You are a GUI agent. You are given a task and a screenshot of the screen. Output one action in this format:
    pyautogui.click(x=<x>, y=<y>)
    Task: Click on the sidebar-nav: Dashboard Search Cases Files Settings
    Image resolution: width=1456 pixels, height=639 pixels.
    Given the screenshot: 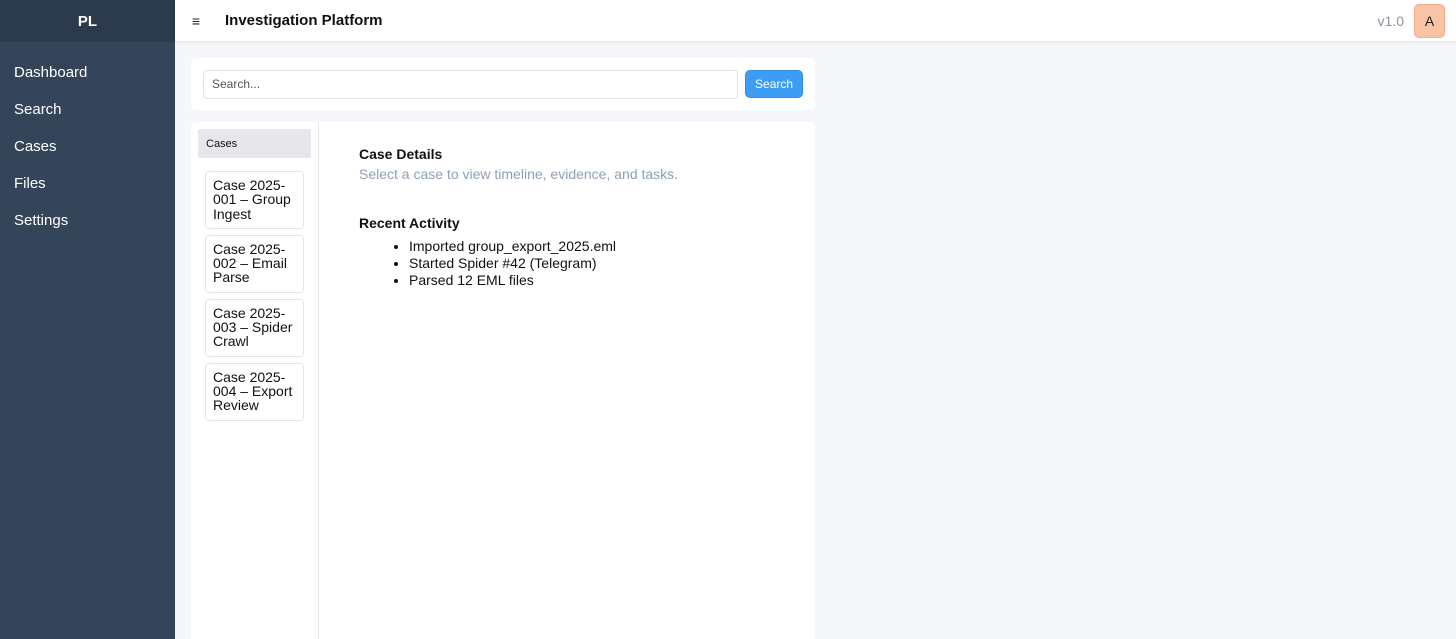 What is the action you would take?
    pyautogui.click(x=87, y=140)
    